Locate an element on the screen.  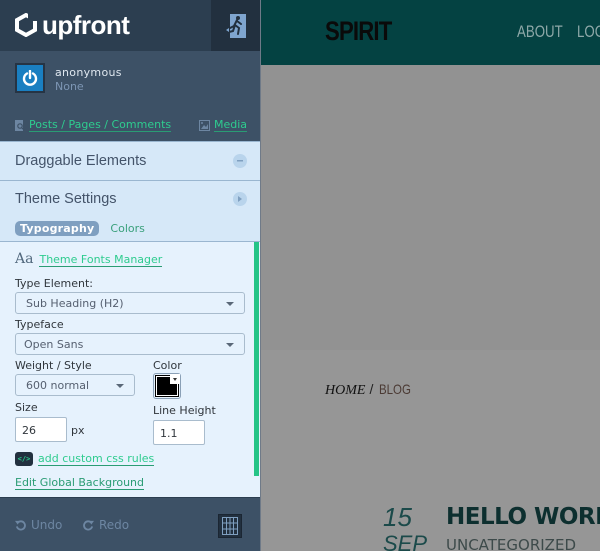
user-name: anonymous is located at coordinates (88, 72).